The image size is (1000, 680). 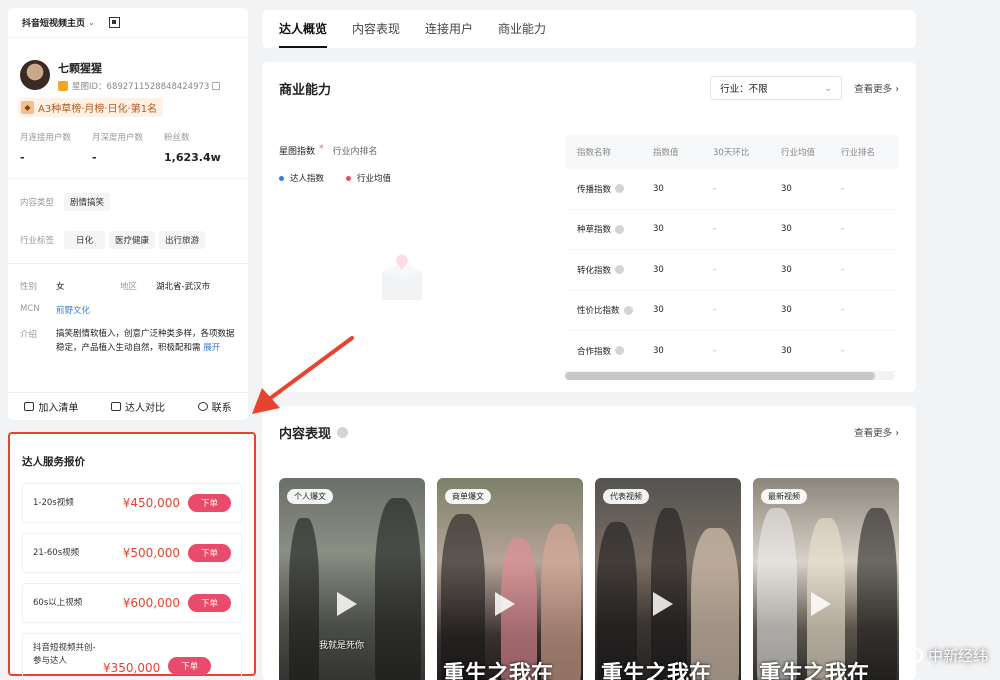 What do you see at coordinates (352, 579) in the screenshot?
I see `video-card: 个人爆文 我就是死你` at bounding box center [352, 579].